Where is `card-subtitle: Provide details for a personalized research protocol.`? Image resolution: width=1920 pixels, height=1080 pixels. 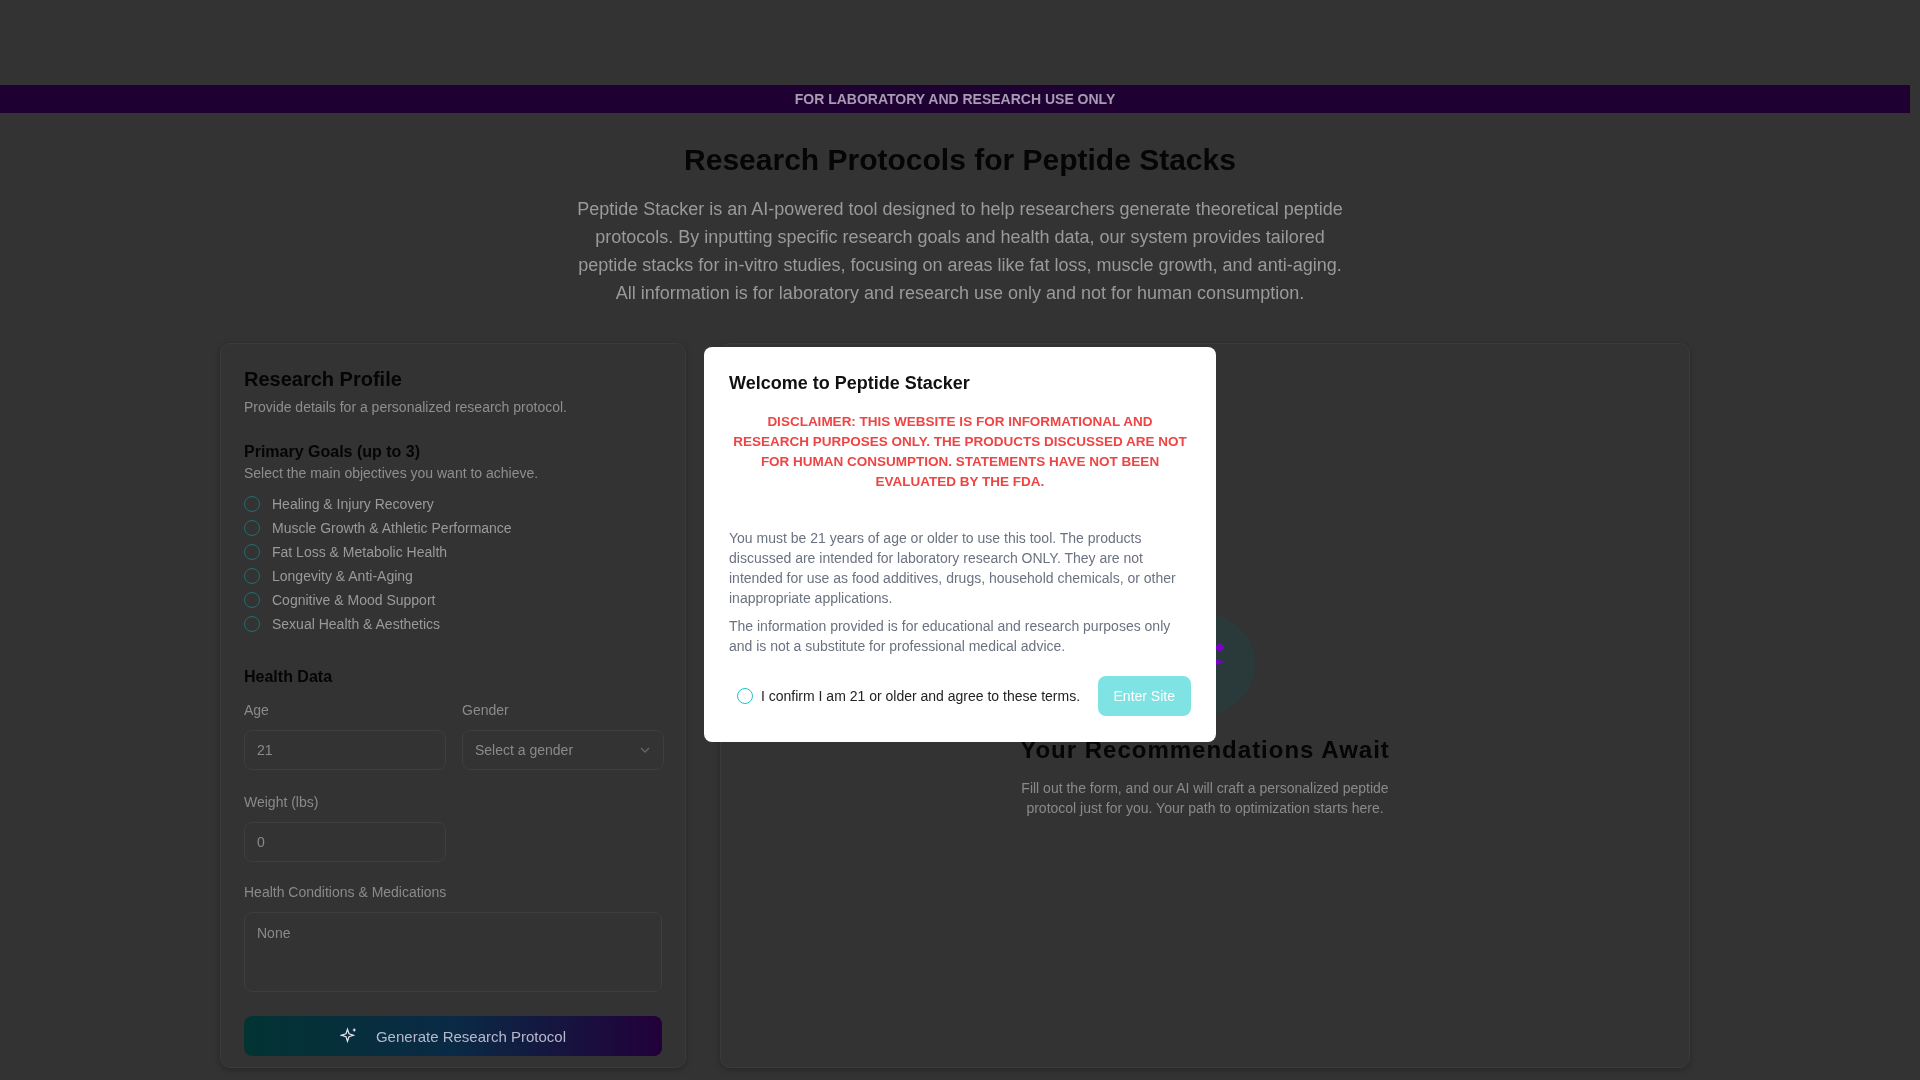
card-subtitle: Provide details for a personalized research protocol. is located at coordinates (406, 407).